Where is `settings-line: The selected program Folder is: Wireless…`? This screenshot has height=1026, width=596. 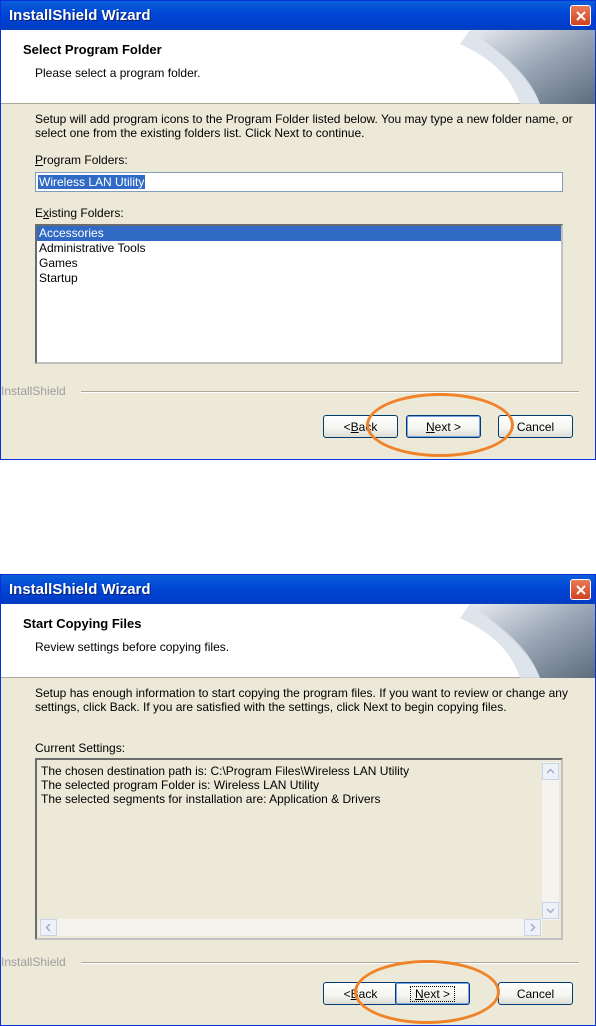 settings-line: The selected program Folder is: Wireless… is located at coordinates (180, 785).